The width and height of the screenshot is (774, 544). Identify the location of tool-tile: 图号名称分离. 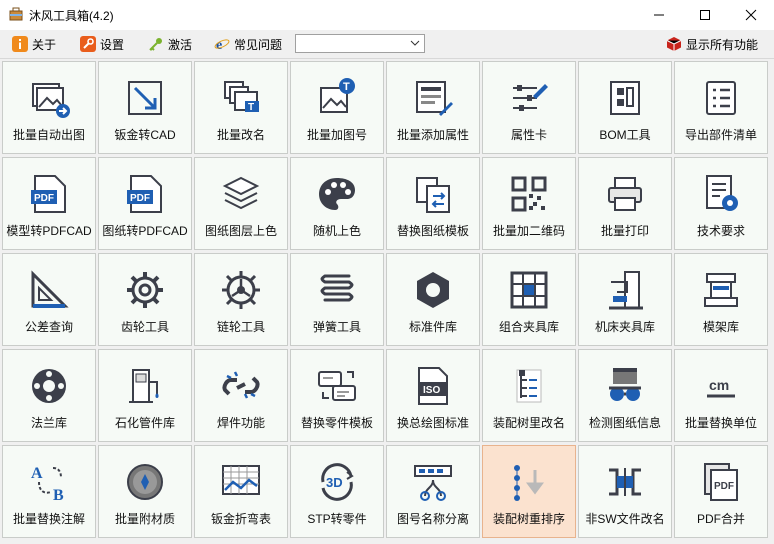
(433, 491).